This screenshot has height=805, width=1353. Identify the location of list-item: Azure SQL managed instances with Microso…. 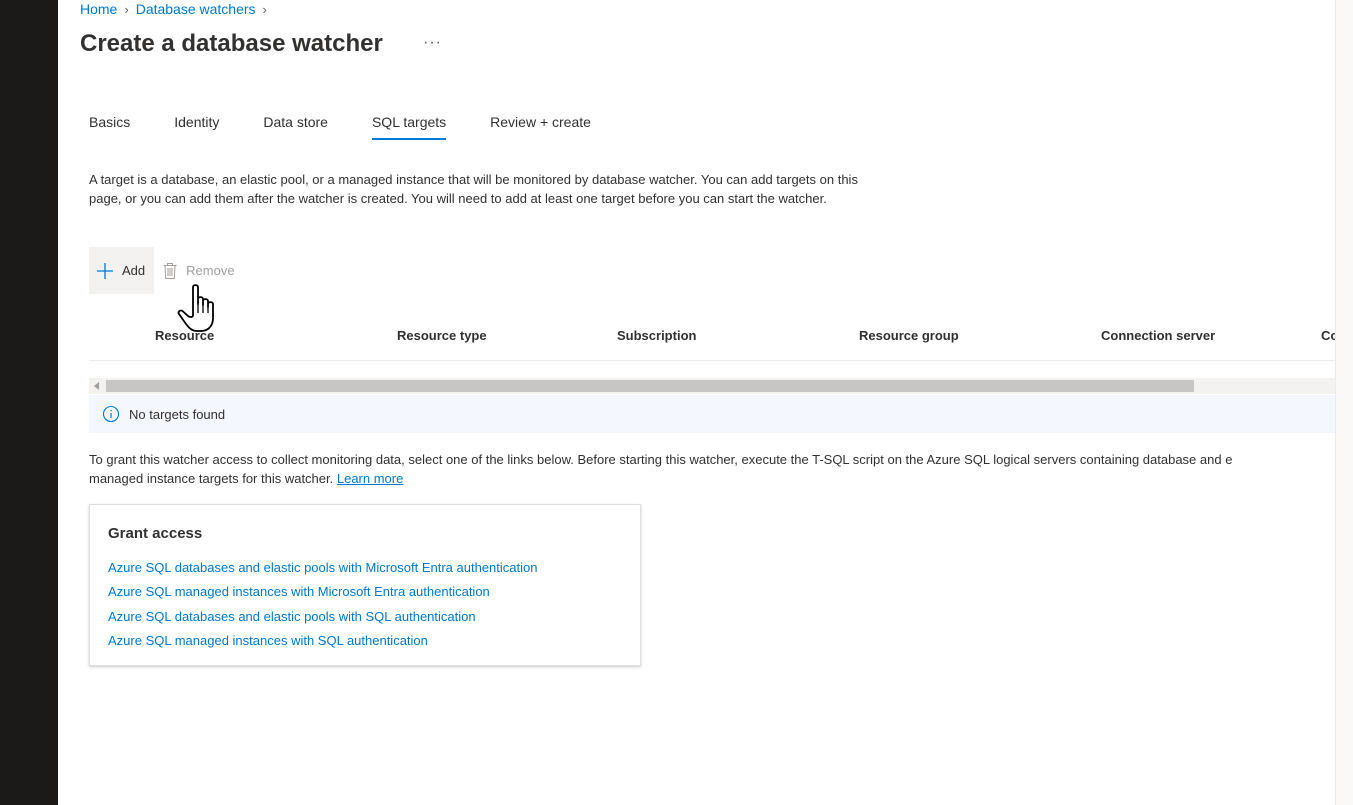
(322, 592).